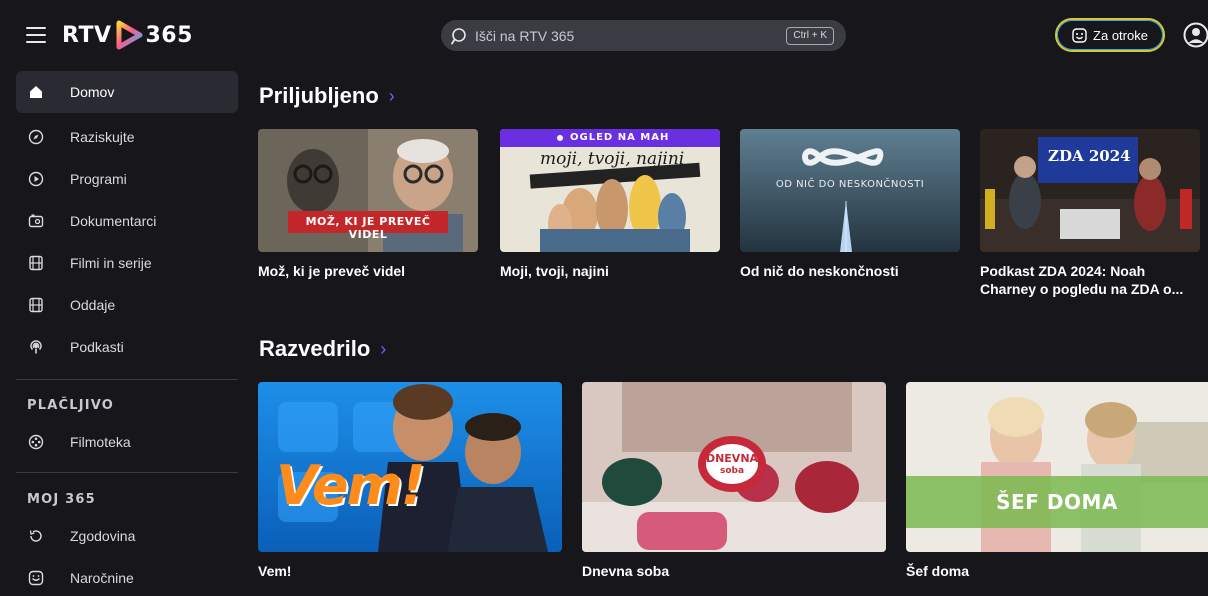 This screenshot has height=596, width=1208. Describe the element at coordinates (127, 92) in the screenshot. I see `sidebar-item-domov: Domov` at that location.